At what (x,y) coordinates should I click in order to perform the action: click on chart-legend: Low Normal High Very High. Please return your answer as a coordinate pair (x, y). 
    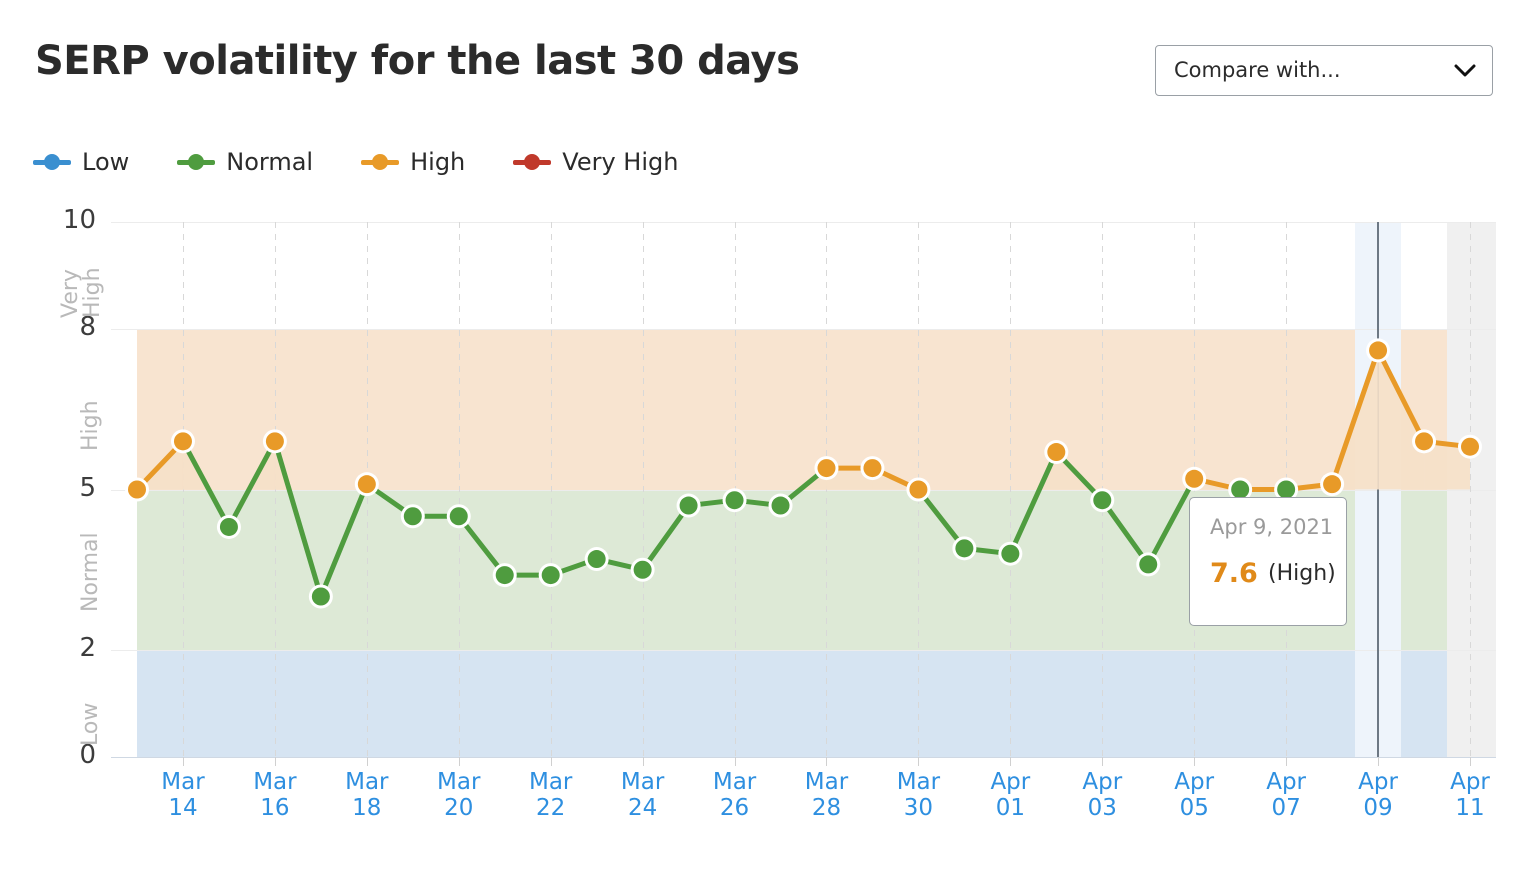
    Looking at the image, I should click on (379, 166).